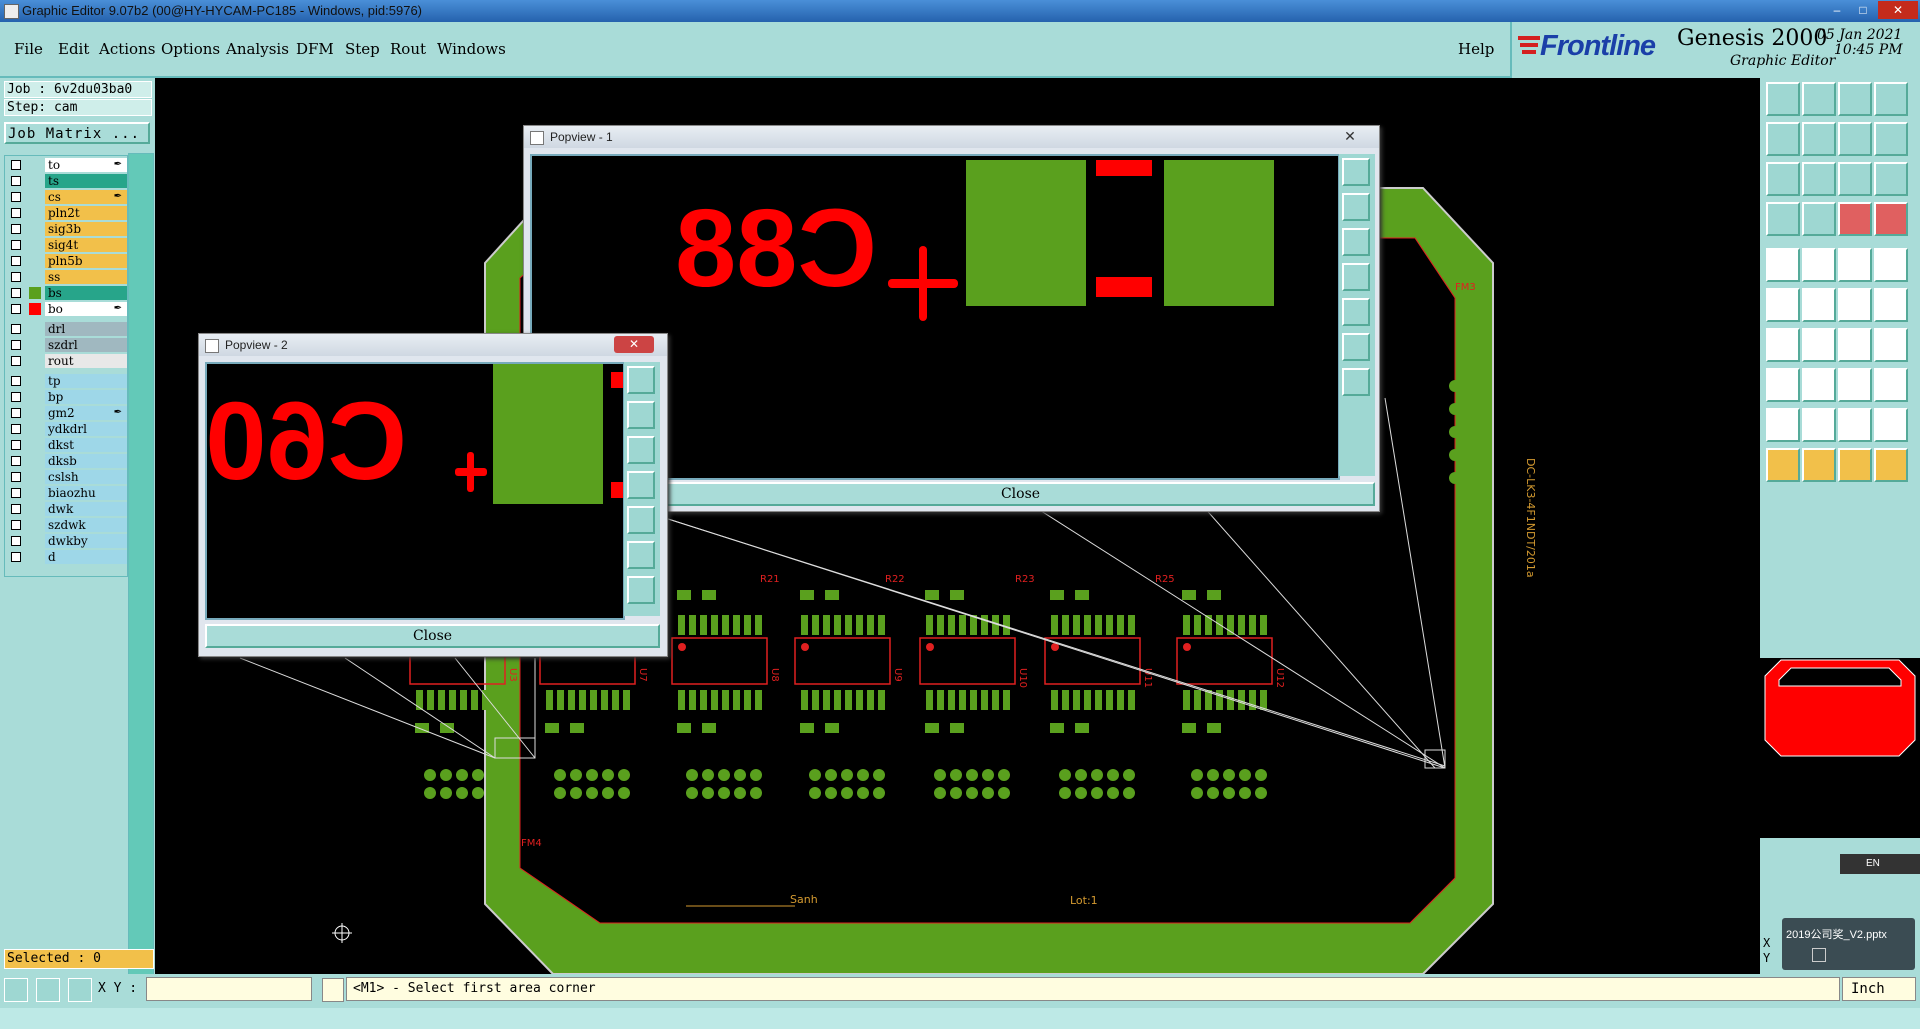  What do you see at coordinates (86, 397) in the screenshot?
I see `layer-name: bp` at bounding box center [86, 397].